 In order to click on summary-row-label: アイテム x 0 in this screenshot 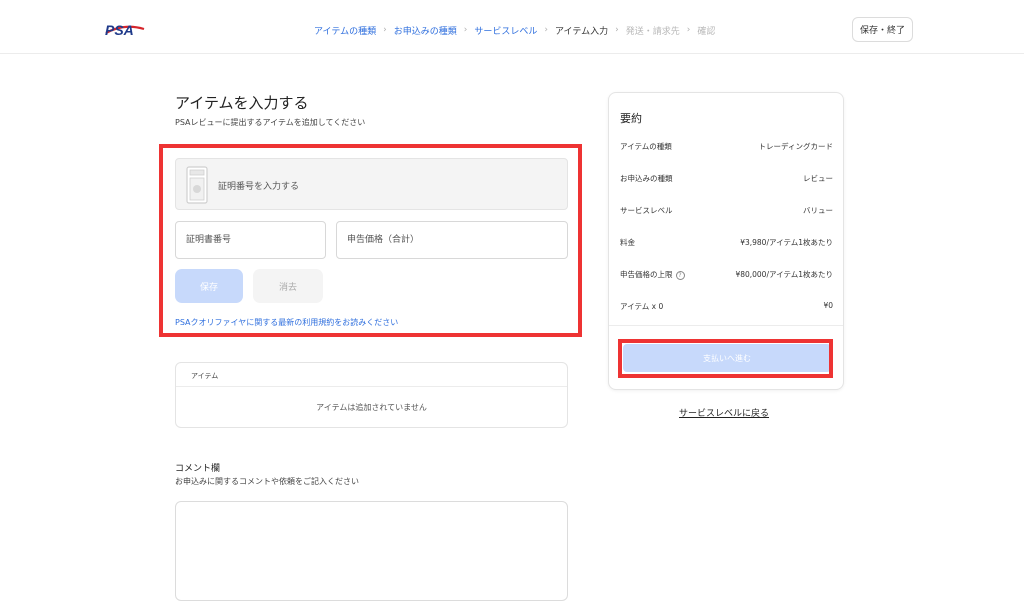, I will do `click(642, 306)`.